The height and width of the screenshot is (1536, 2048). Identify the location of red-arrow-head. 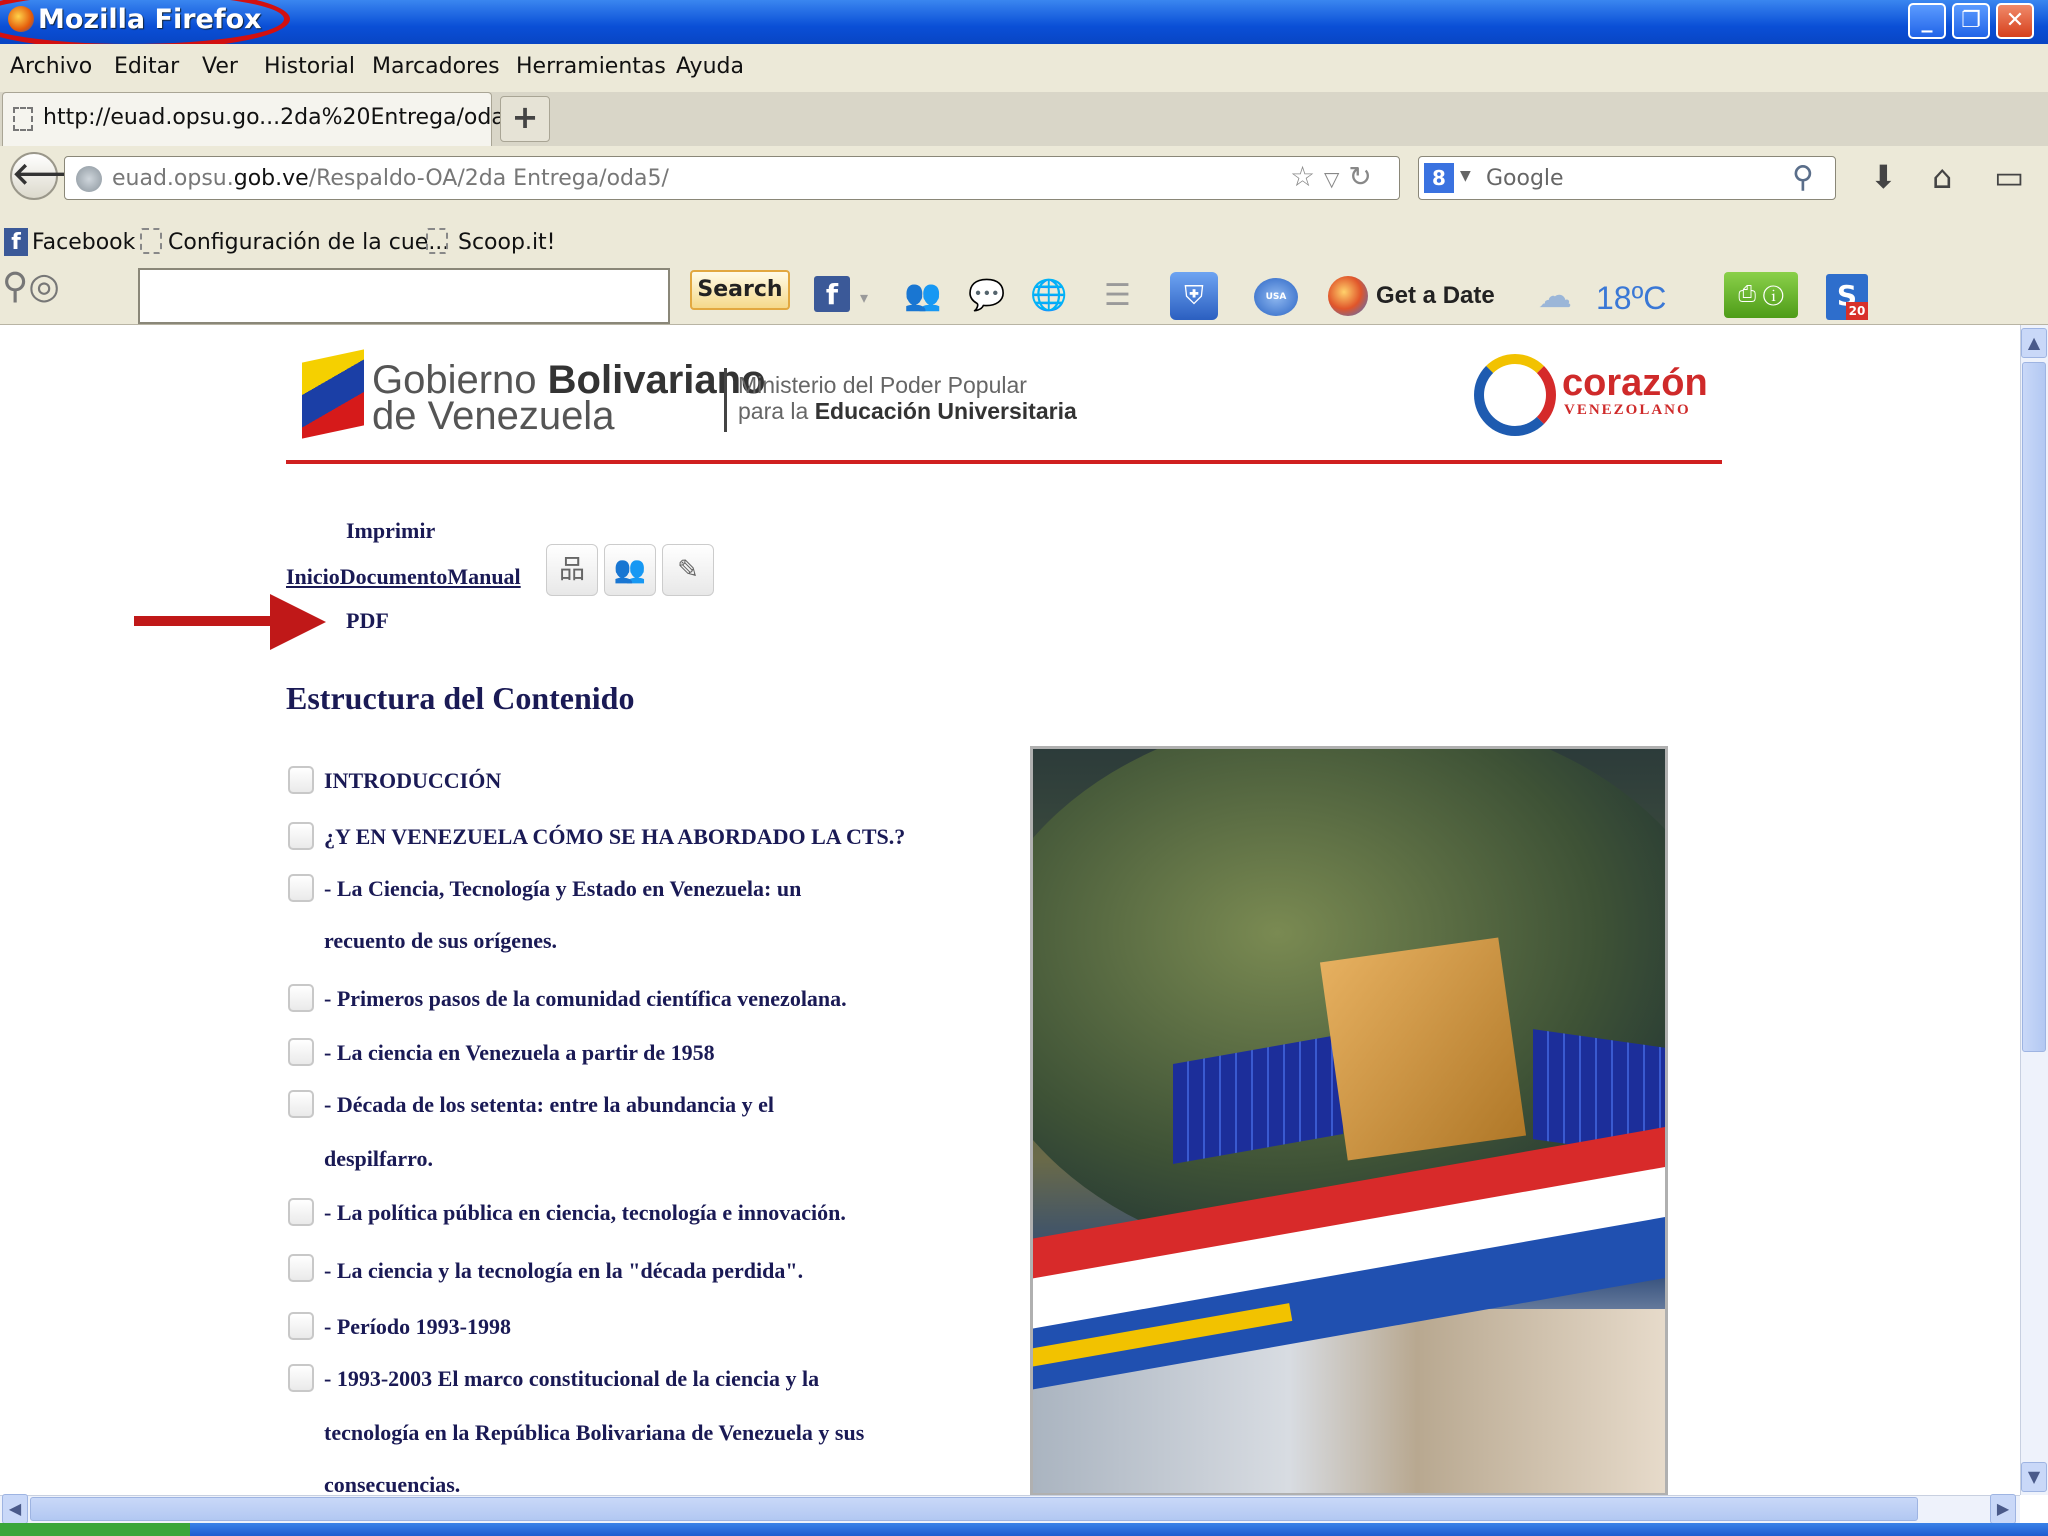
(298, 622).